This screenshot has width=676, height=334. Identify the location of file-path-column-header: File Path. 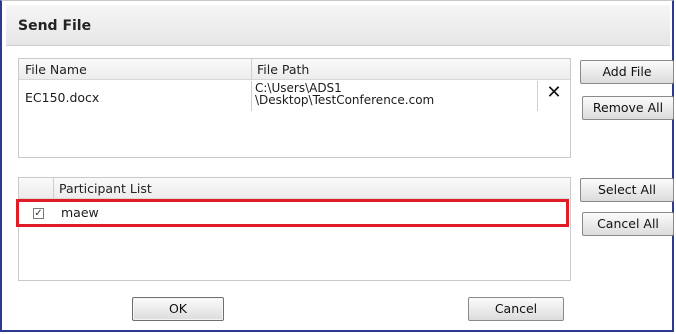
(283, 69).